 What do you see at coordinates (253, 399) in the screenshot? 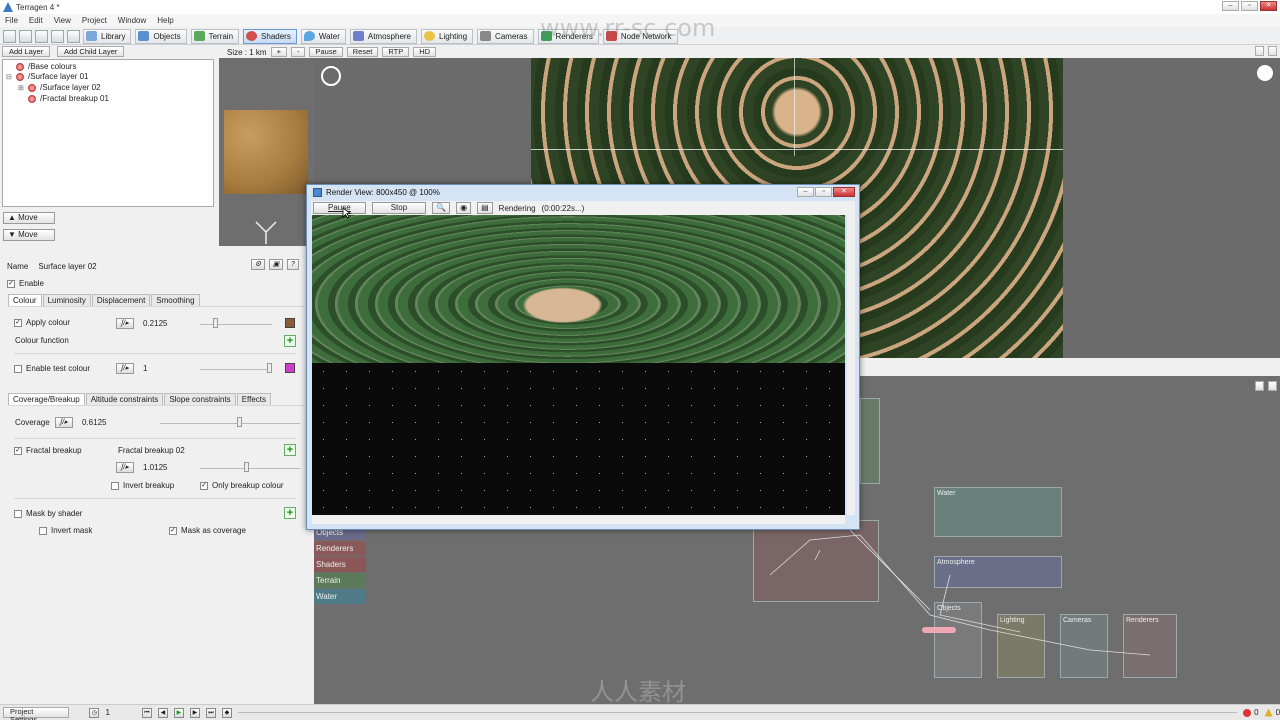
I see `tab-effects: Effects` at bounding box center [253, 399].